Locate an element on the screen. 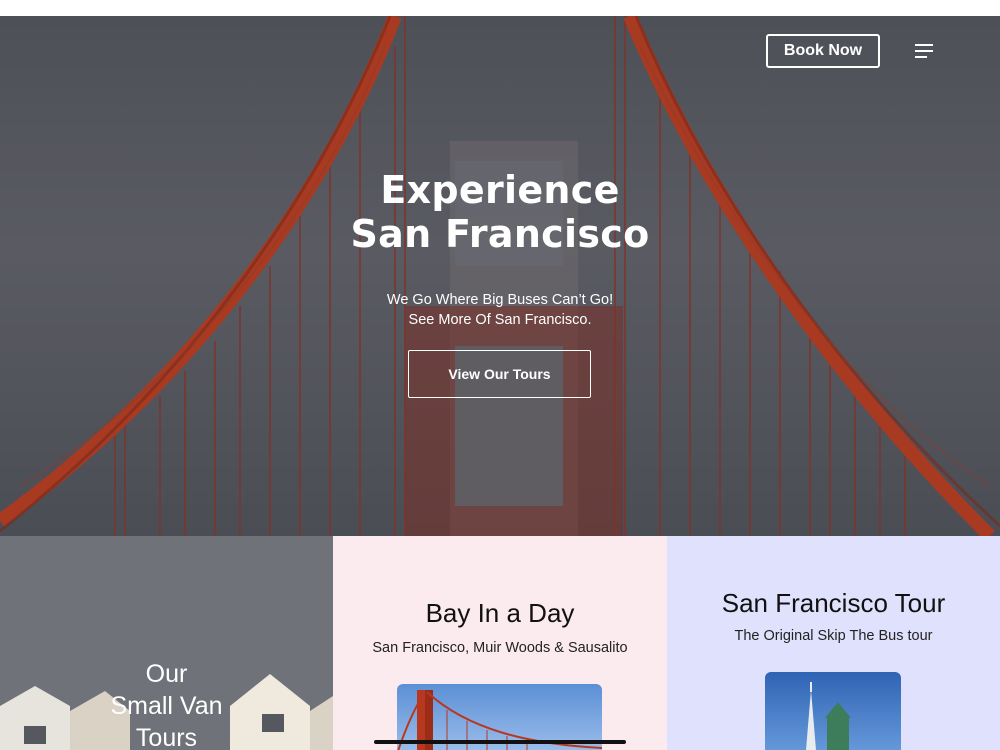  top-strip is located at coordinates (500, 8).